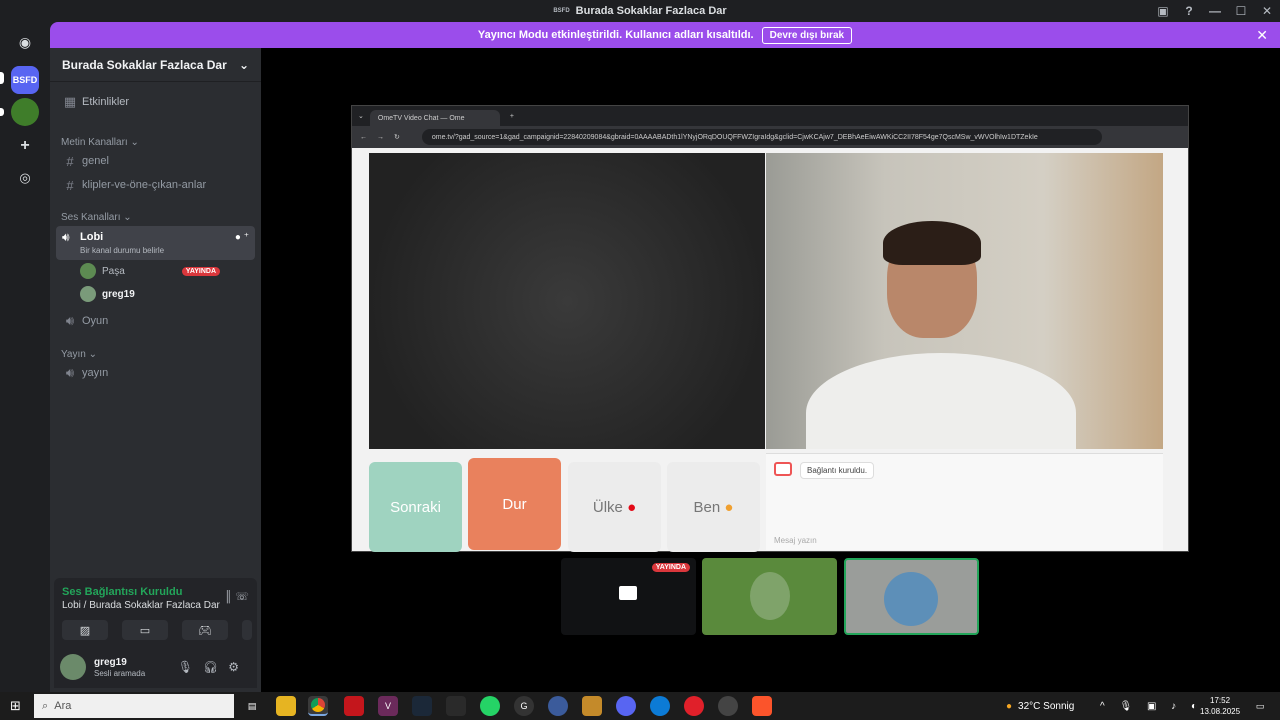 This screenshot has height=720, width=1280. What do you see at coordinates (1220, 706) in the screenshot?
I see `clock: 17:52 13.08.2025` at bounding box center [1220, 706].